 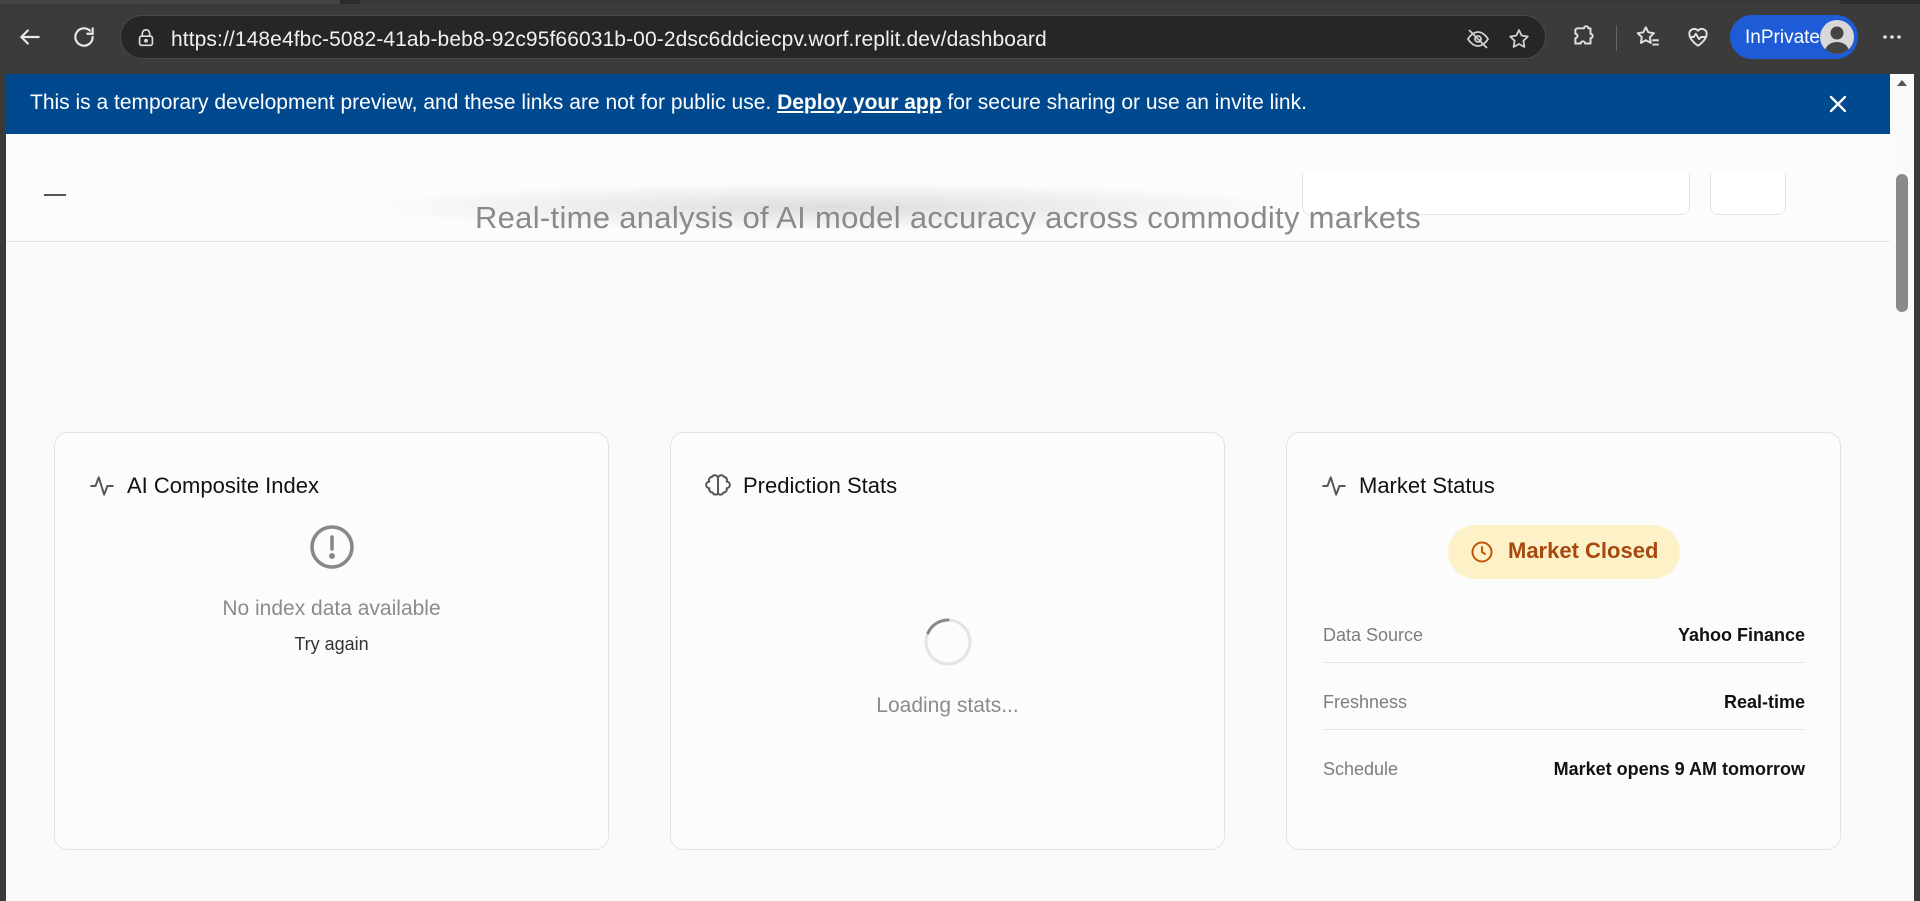 I want to click on back-button, so click(x=30, y=37).